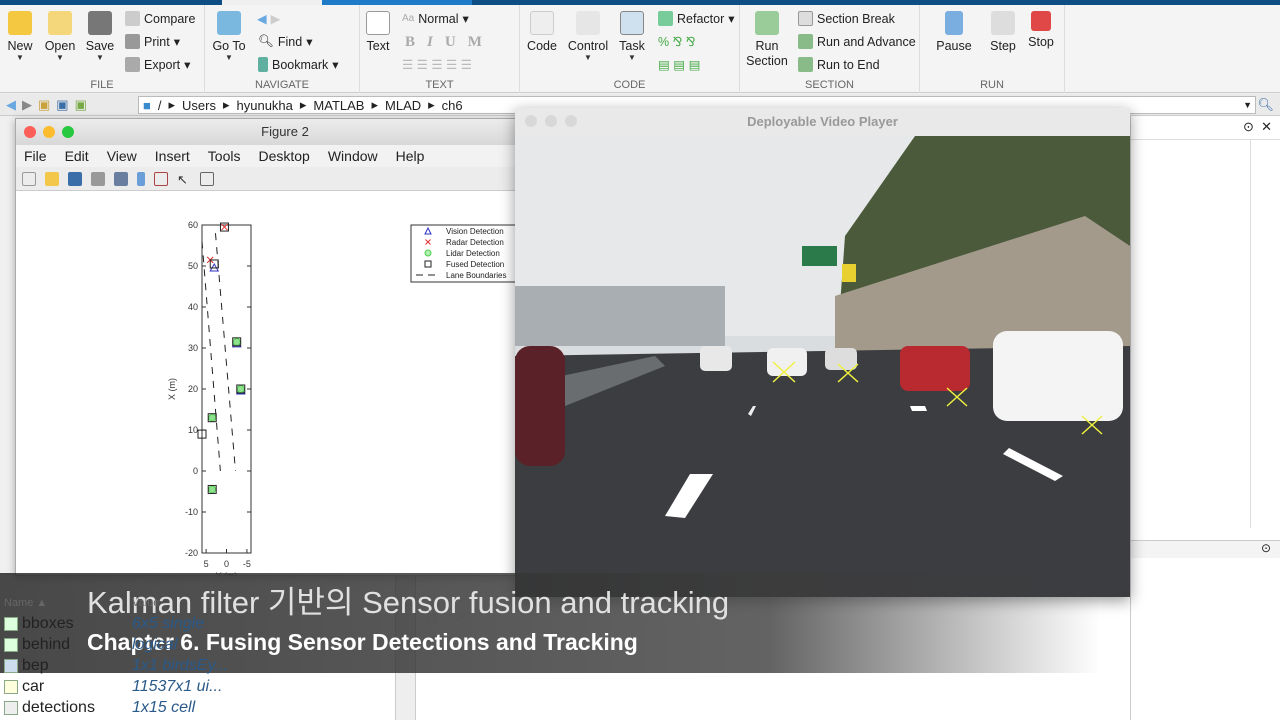 The image size is (1280, 720). What do you see at coordinates (268, 18) in the screenshot?
I see `back-forward-buttons: ◀ ▶` at bounding box center [268, 18].